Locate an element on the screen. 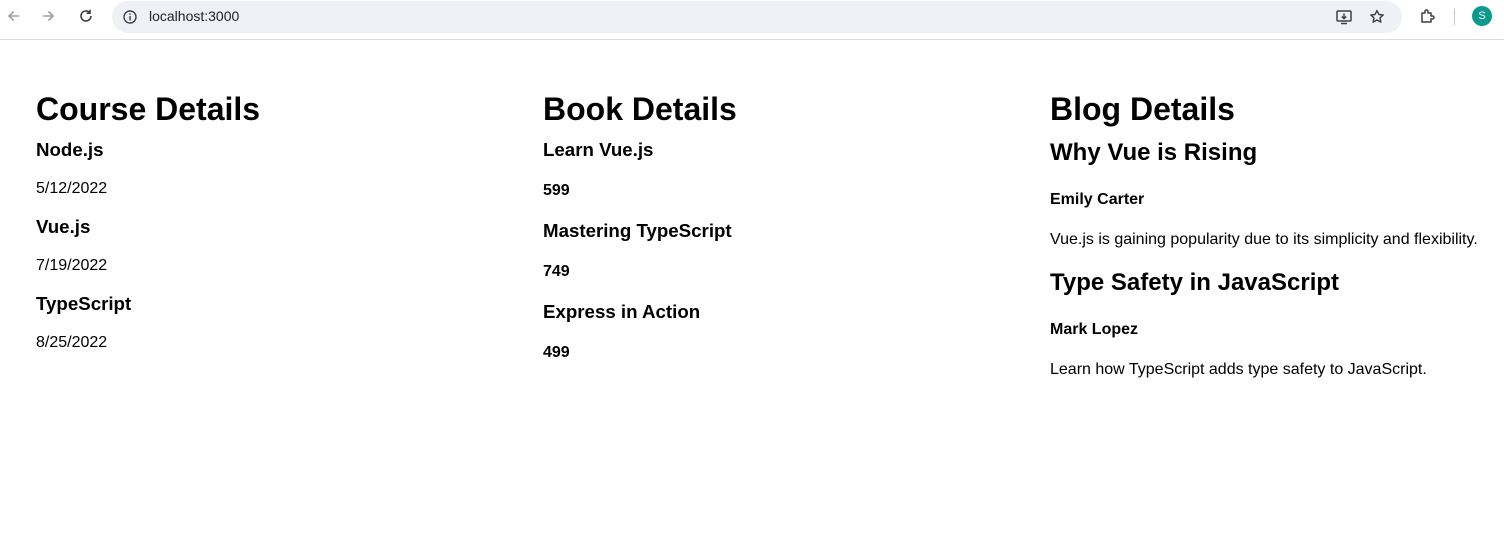 This screenshot has width=1504, height=533. course-date: 8/25/2022 is located at coordinates (72, 342).